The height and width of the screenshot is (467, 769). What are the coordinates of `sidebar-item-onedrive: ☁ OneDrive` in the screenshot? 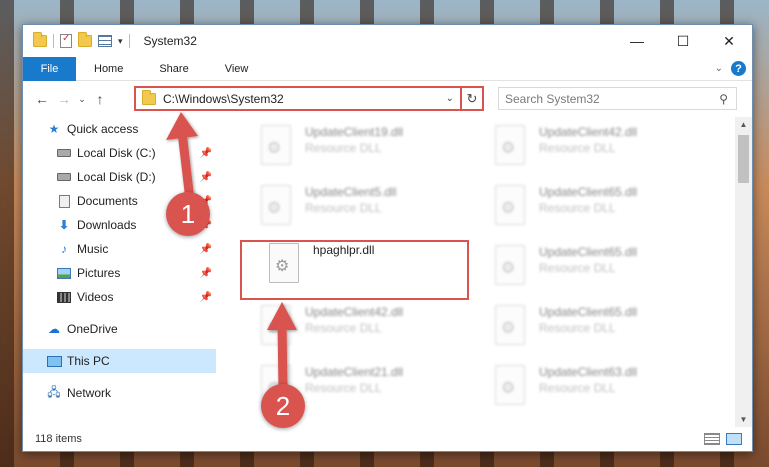 It's located at (119, 329).